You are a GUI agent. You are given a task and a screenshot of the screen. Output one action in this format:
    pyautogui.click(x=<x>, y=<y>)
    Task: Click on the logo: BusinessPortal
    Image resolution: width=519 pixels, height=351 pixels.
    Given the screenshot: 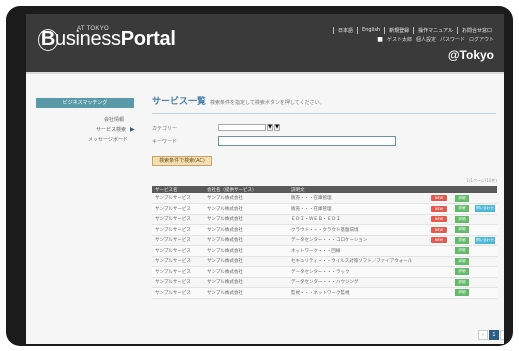 What is the action you would take?
    pyautogui.click(x=107, y=39)
    